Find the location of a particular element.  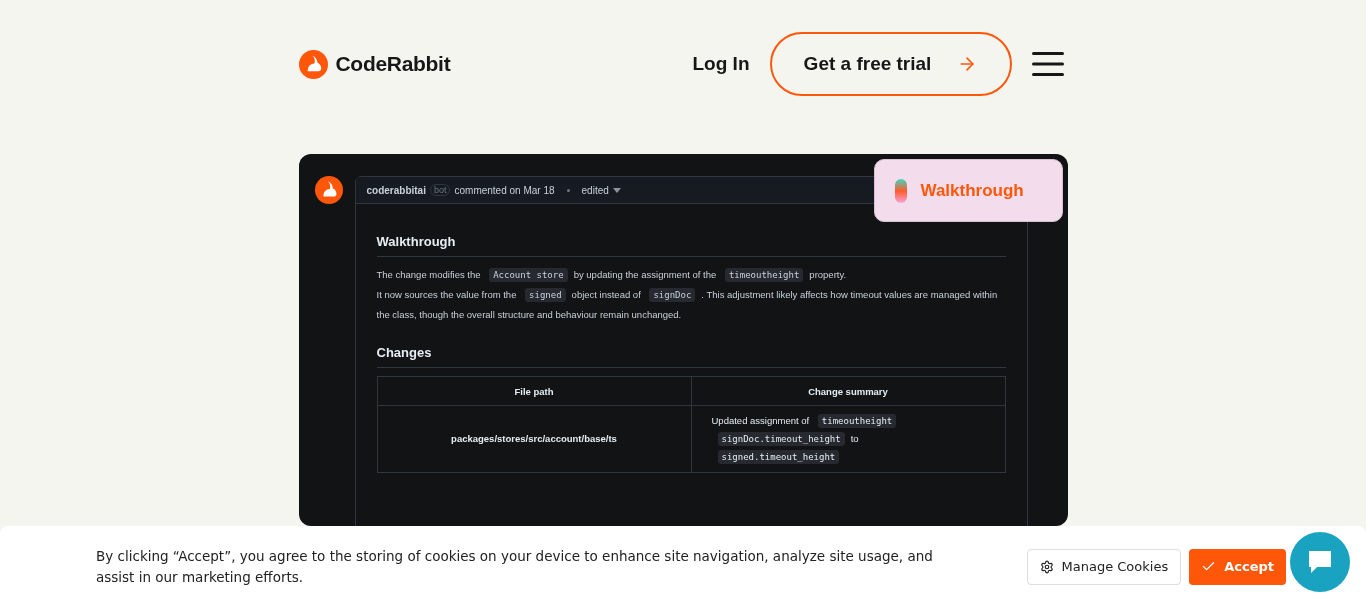

walkthrough-label: Walkthrough is located at coordinates (972, 190).